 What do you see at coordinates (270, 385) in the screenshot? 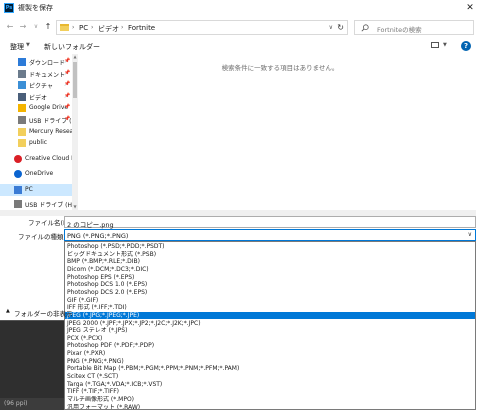
I see `filetype-option: Targa (*.TGA;*.VDA;*.ICB;*.VST)` at bounding box center [270, 385].